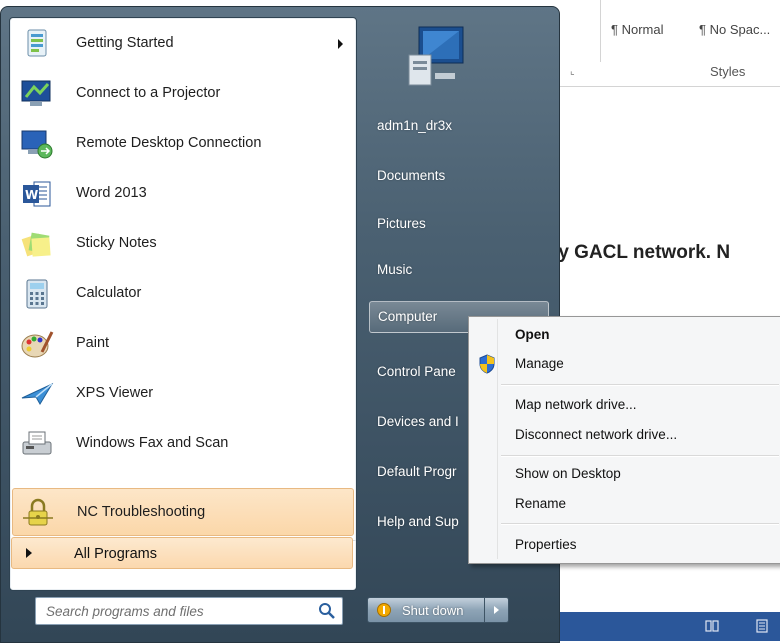 Image resolution: width=780 pixels, height=643 pixels. I want to click on program-connect-projector: Connect to a Projector, so click(183, 94).